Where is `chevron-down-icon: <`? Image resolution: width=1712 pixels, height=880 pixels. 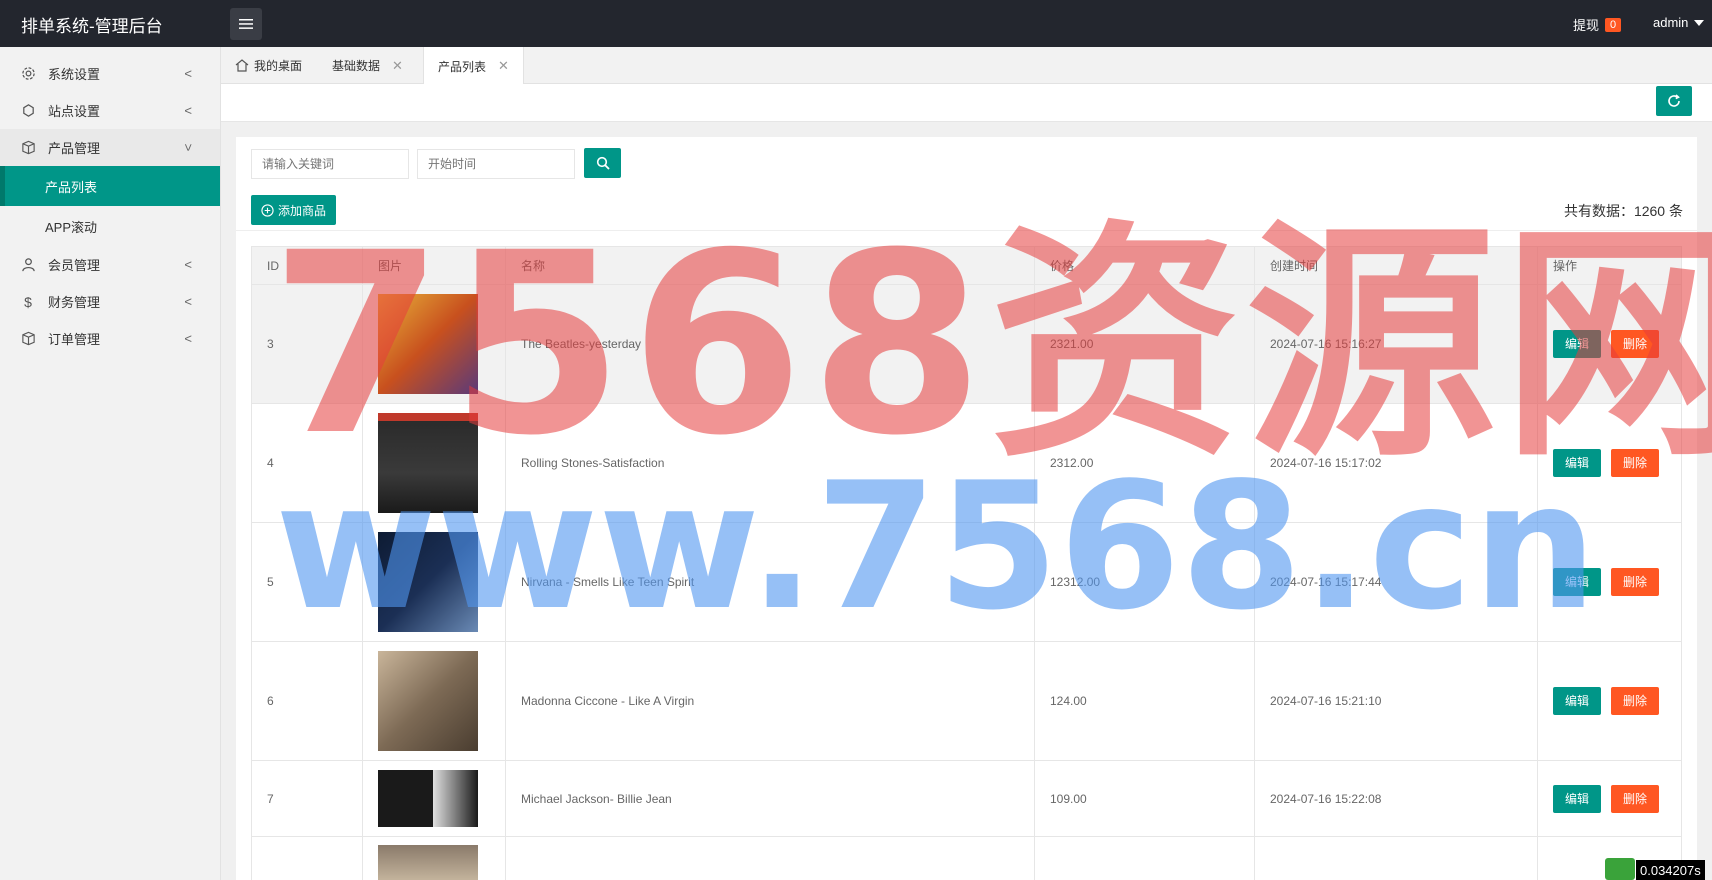 chevron-down-icon: < is located at coordinates (188, 147).